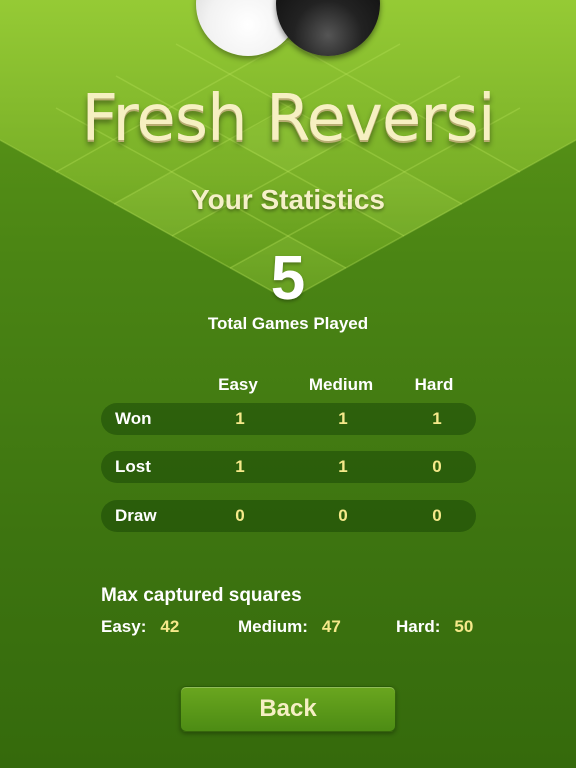 The height and width of the screenshot is (768, 576). I want to click on max-captured-easy: Easy: 42, so click(140, 627).